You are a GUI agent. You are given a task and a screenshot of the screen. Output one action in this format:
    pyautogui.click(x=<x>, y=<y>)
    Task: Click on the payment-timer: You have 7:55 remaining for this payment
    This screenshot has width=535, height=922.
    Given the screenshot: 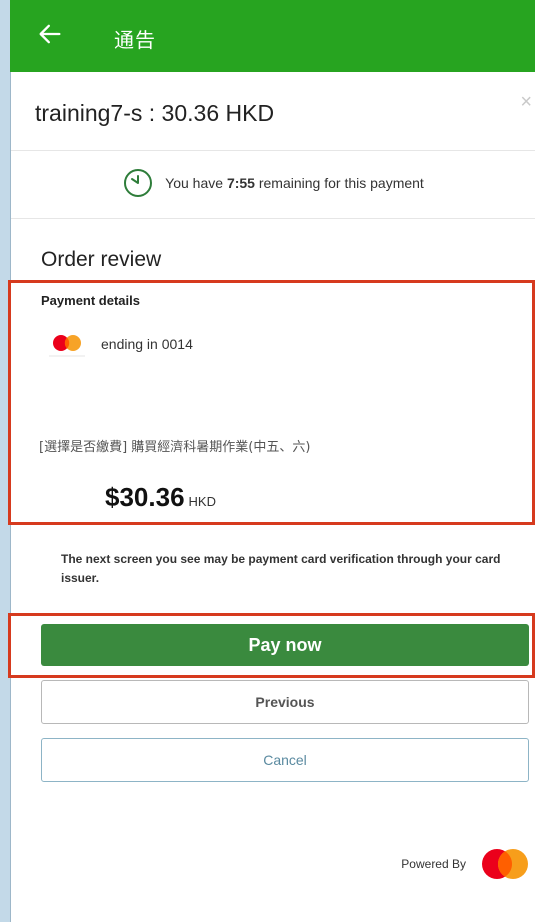 What is the action you would take?
    pyautogui.click(x=273, y=183)
    